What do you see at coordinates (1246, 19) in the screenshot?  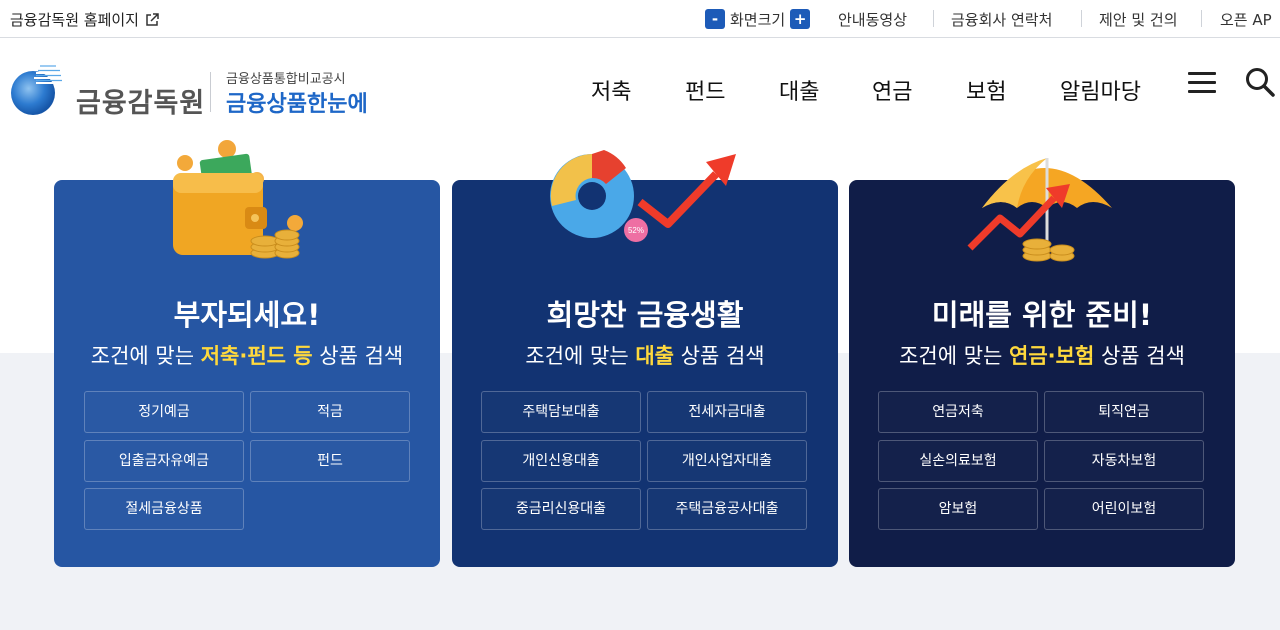 I see `open-api-link: 오픈 AP` at bounding box center [1246, 19].